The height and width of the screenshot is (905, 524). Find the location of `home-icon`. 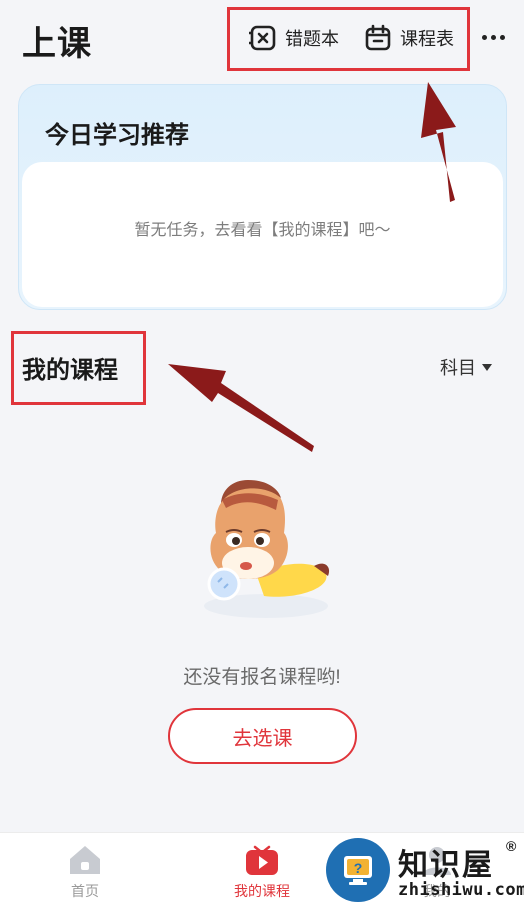

home-icon is located at coordinates (85, 860).